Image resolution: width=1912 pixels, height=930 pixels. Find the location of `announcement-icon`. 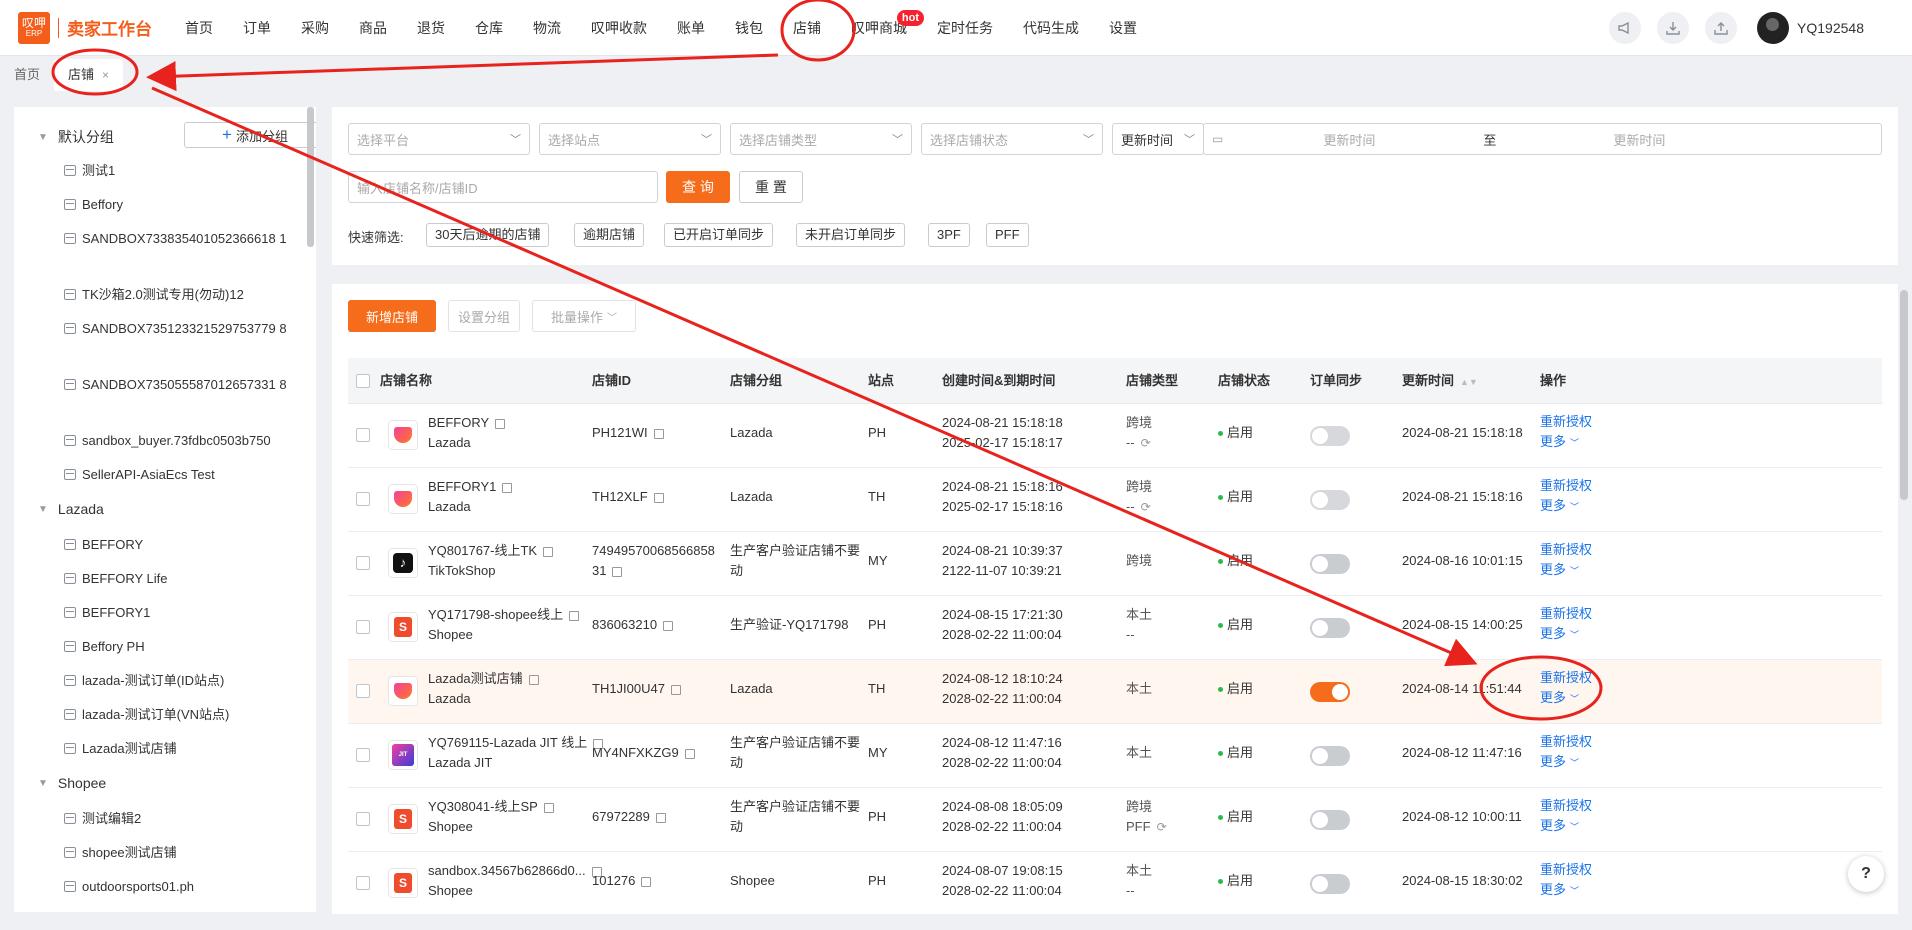

announcement-icon is located at coordinates (1625, 28).